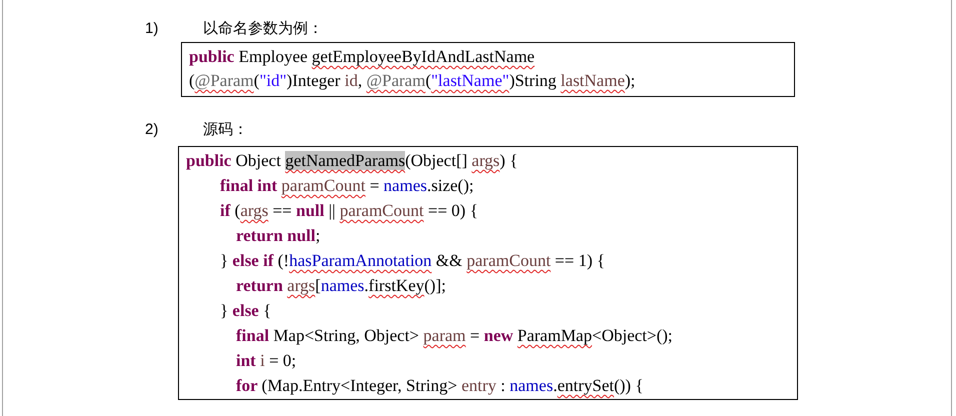 The width and height of the screenshot is (956, 416). Describe the element at coordinates (152, 28) in the screenshot. I see `list-number: 1)` at that location.